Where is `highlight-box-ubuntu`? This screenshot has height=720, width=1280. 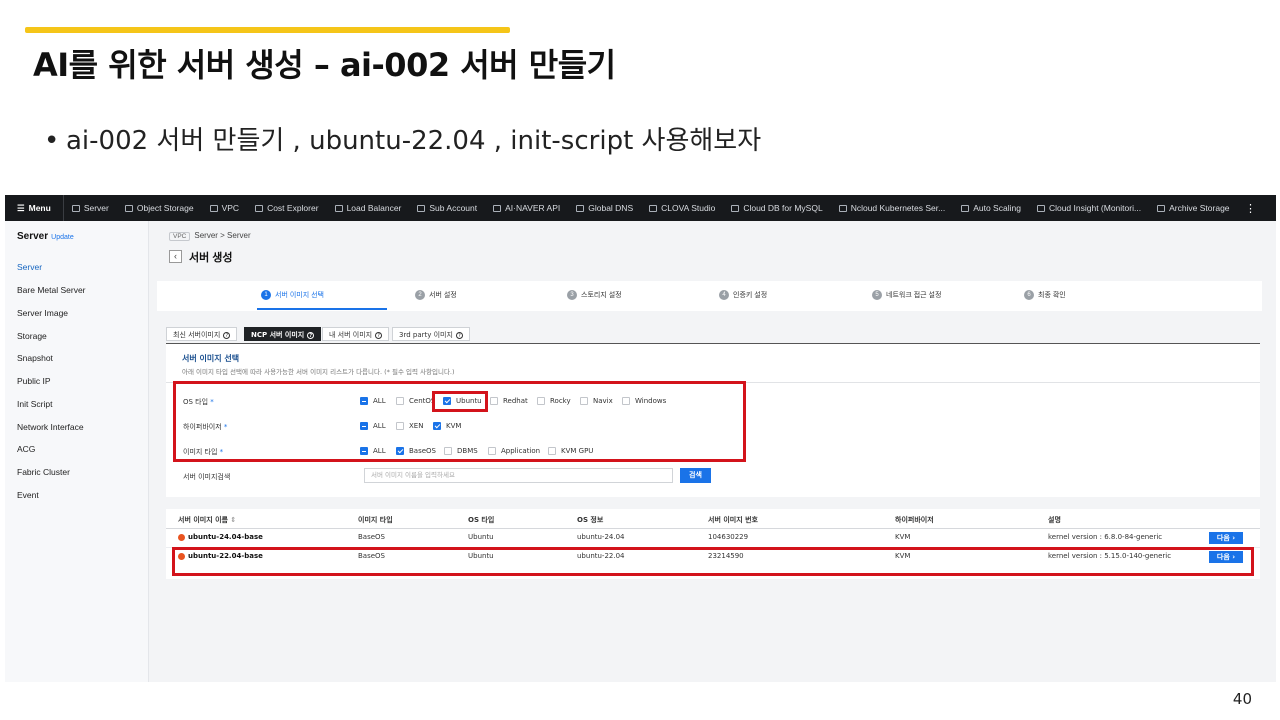 highlight-box-ubuntu is located at coordinates (460, 401).